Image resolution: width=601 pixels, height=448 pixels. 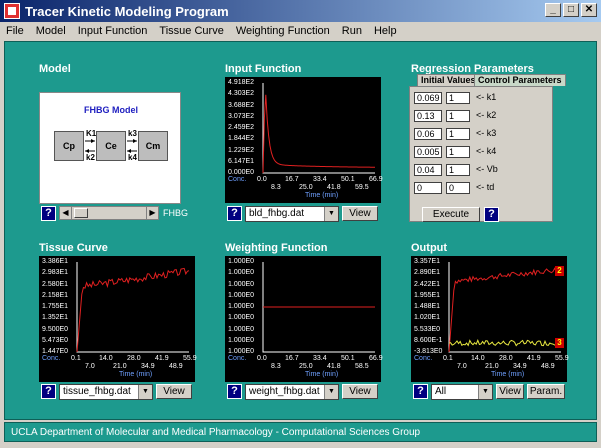 I want to click on weighting-file-select: weight_fhbg.dat ▼, so click(x=292, y=392).